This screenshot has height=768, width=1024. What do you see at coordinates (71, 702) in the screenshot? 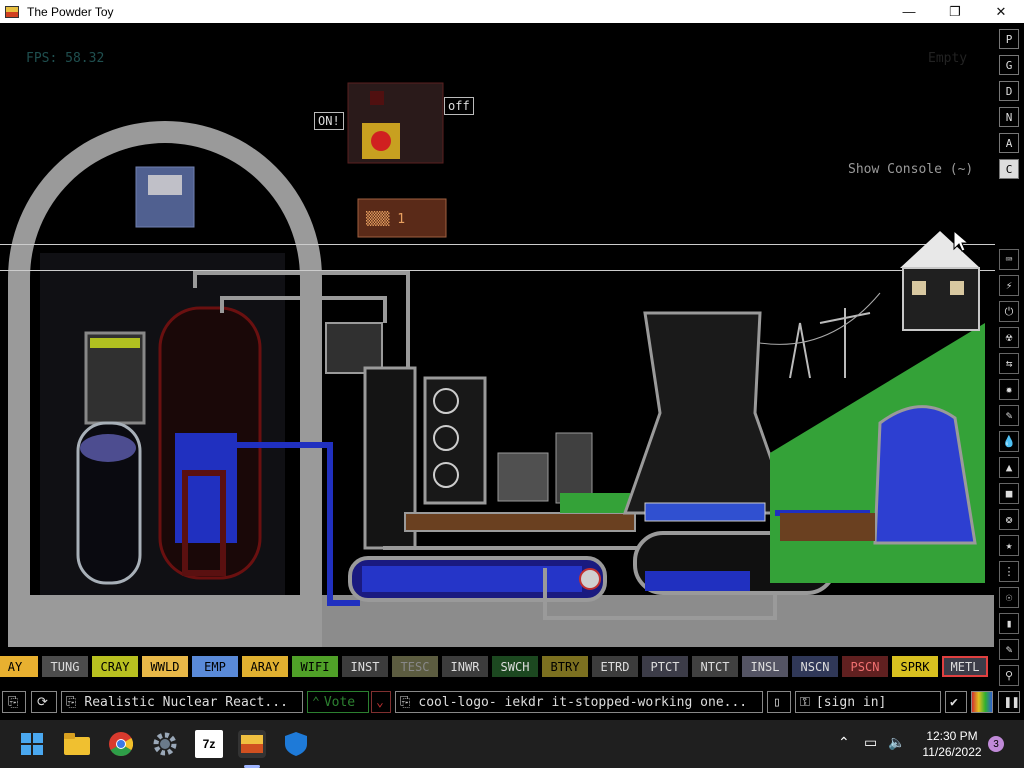
I see `save-icon: ⎘` at bounding box center [71, 702].